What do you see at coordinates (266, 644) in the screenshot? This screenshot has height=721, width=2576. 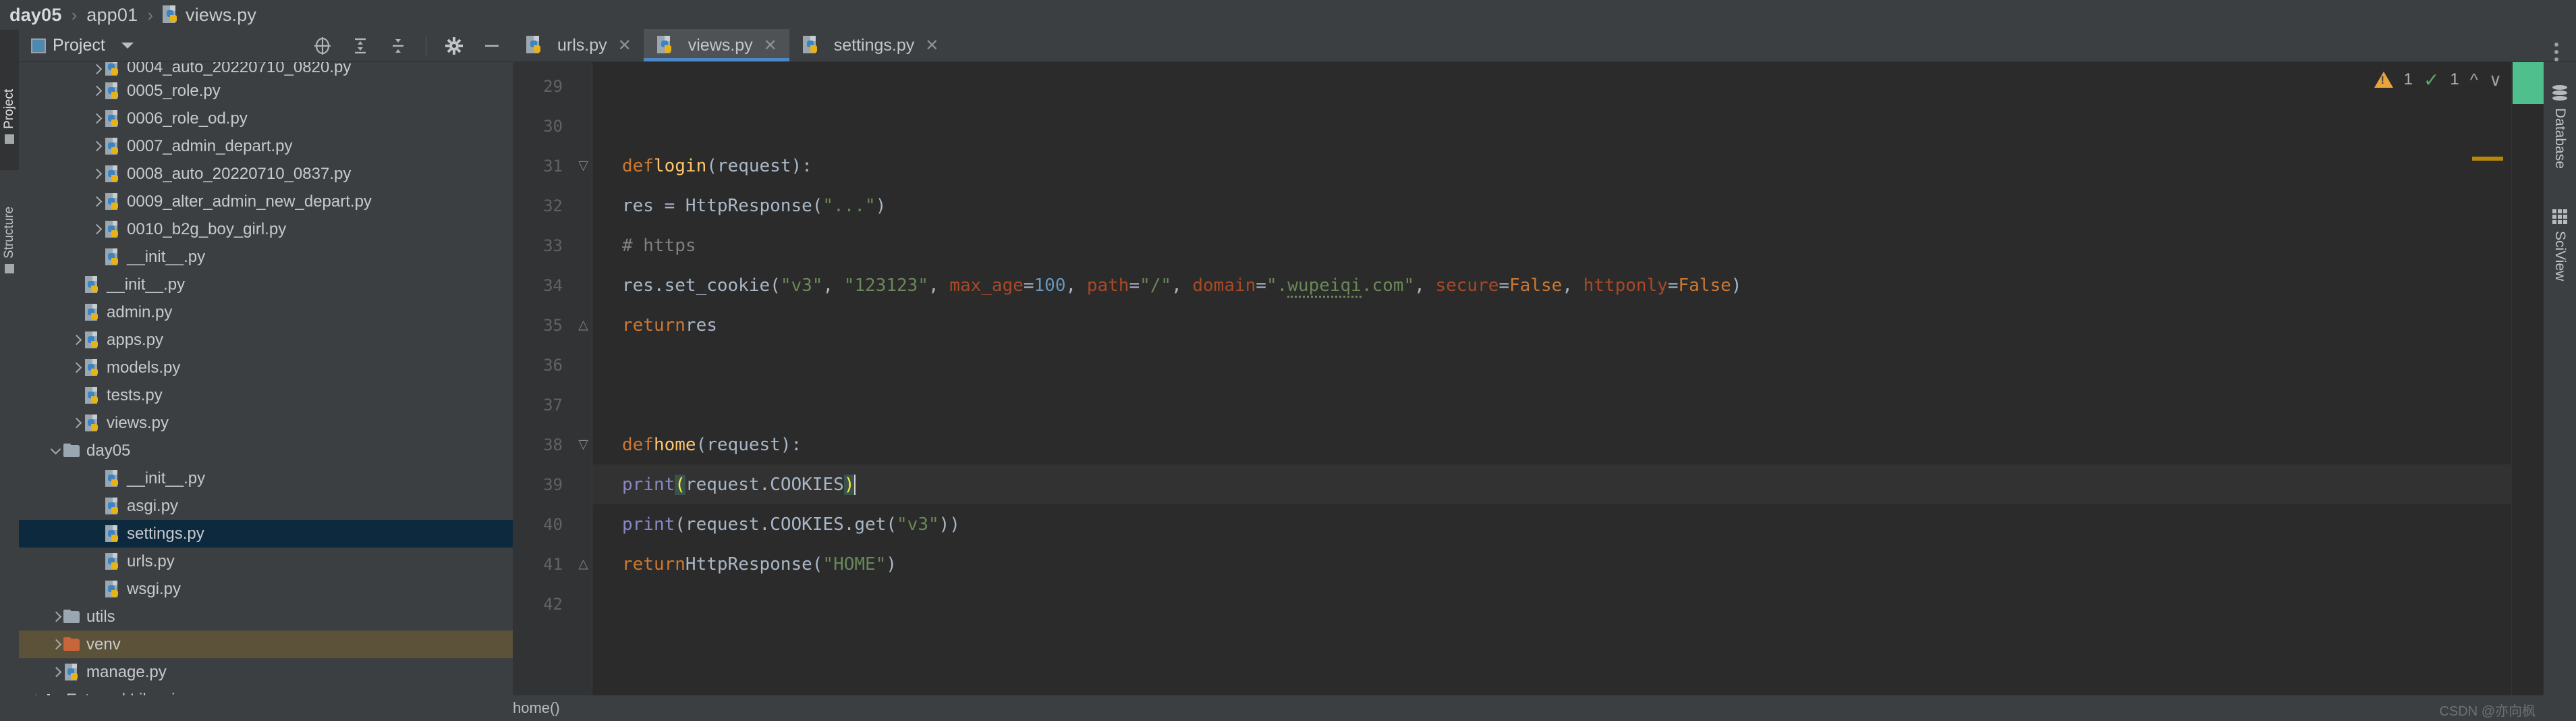 I see `tree-row: venv` at bounding box center [266, 644].